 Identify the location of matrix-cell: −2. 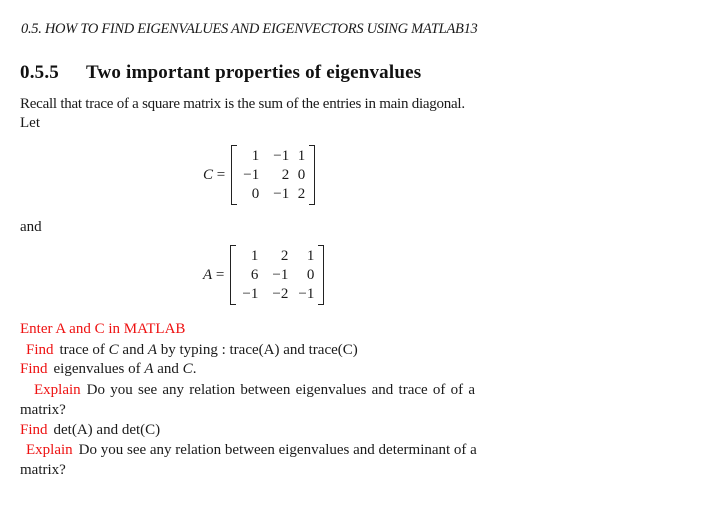
(280, 294).